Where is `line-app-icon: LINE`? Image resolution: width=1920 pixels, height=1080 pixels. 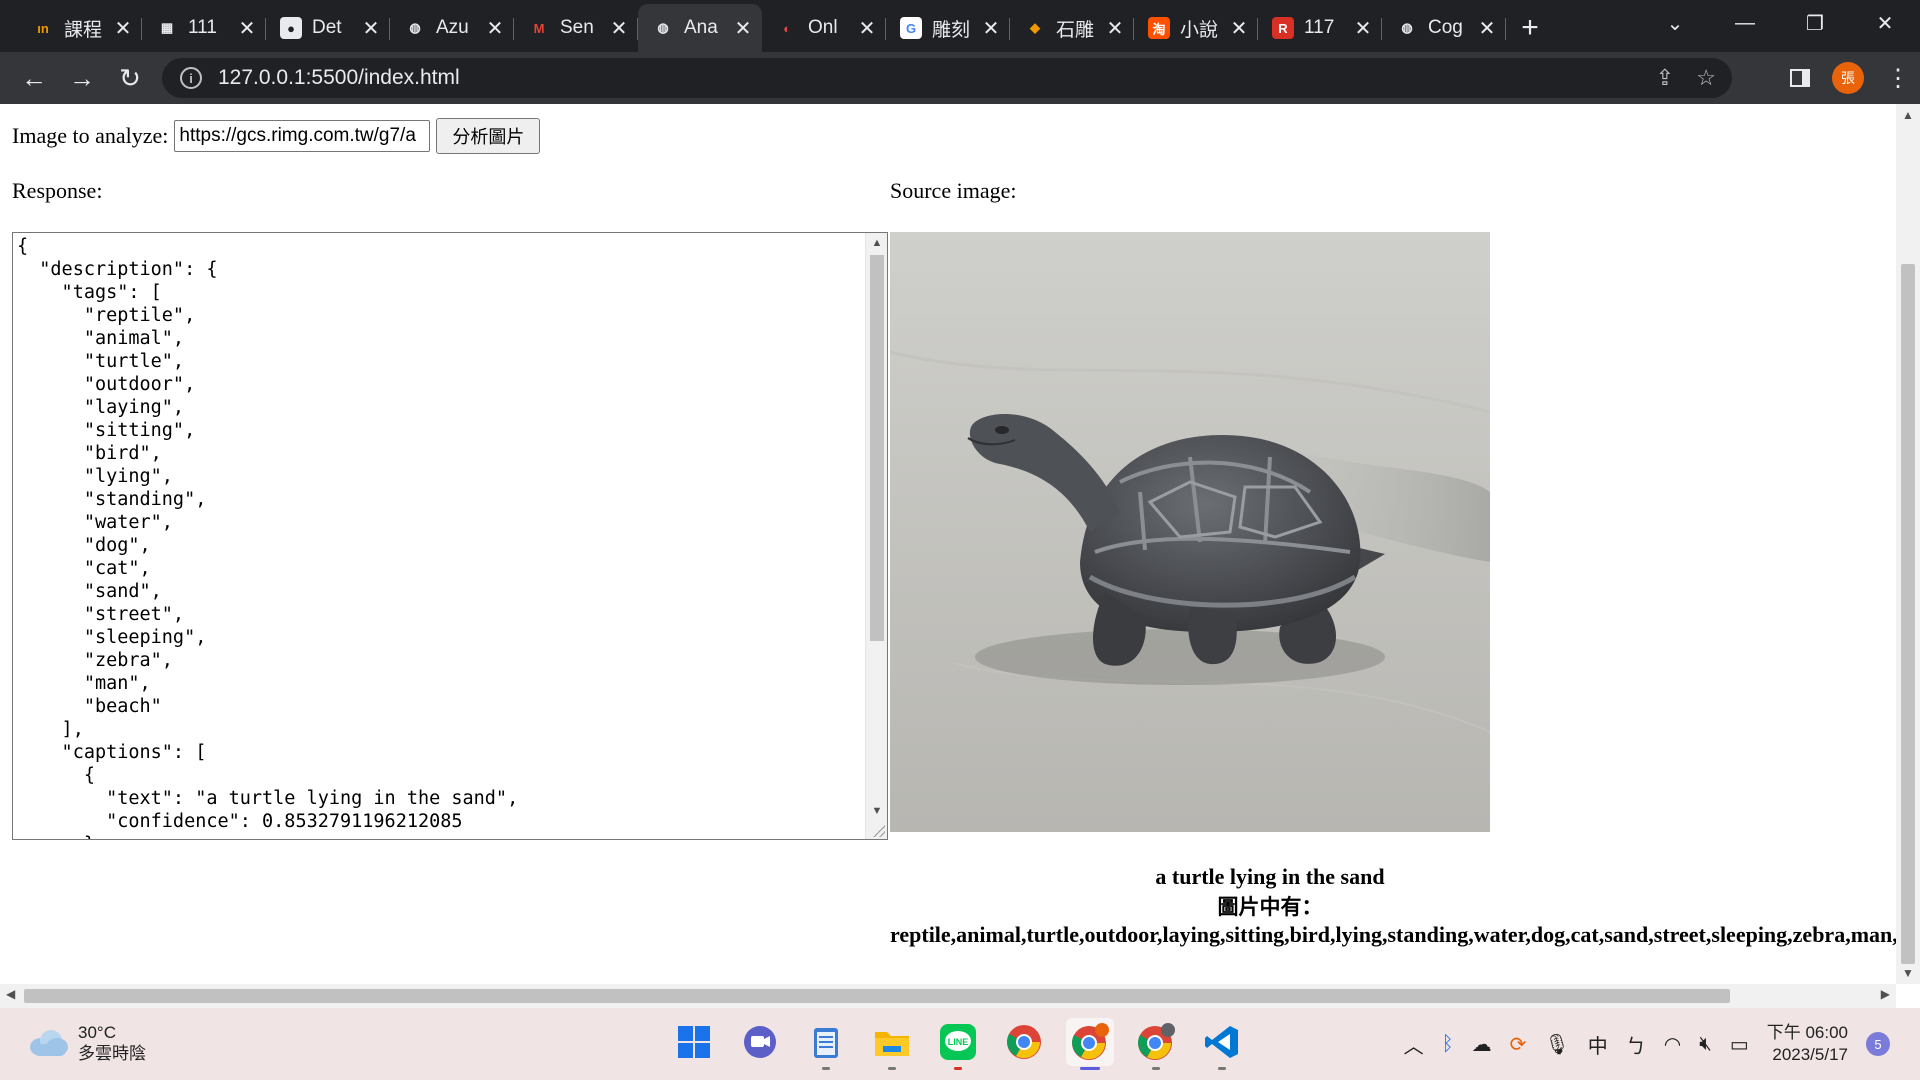
line-app-icon: LINE is located at coordinates (958, 1044).